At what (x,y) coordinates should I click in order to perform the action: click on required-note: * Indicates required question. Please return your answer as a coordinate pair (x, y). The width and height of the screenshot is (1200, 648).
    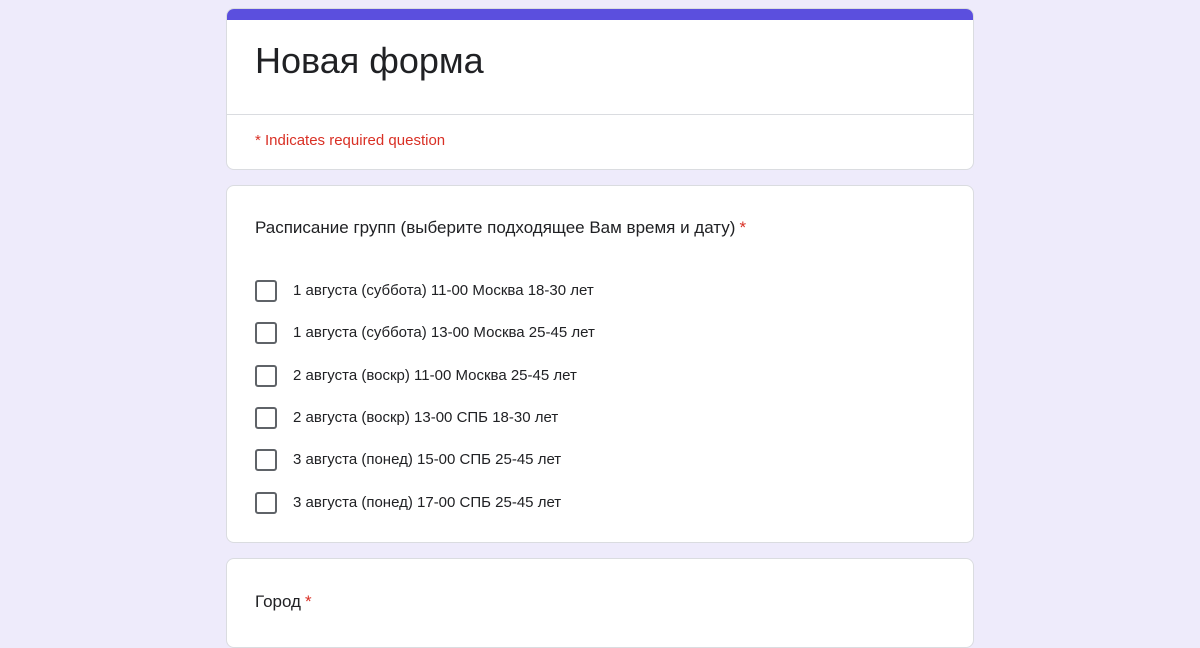
    Looking at the image, I should click on (350, 140).